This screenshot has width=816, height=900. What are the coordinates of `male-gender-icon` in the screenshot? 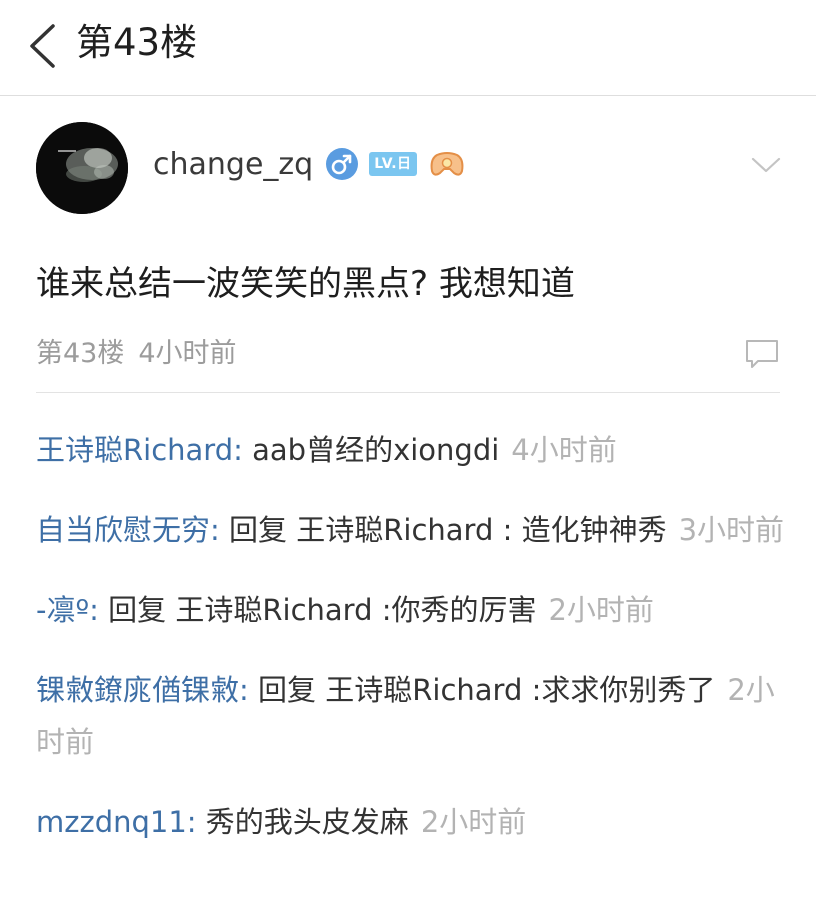 It's located at (342, 164).